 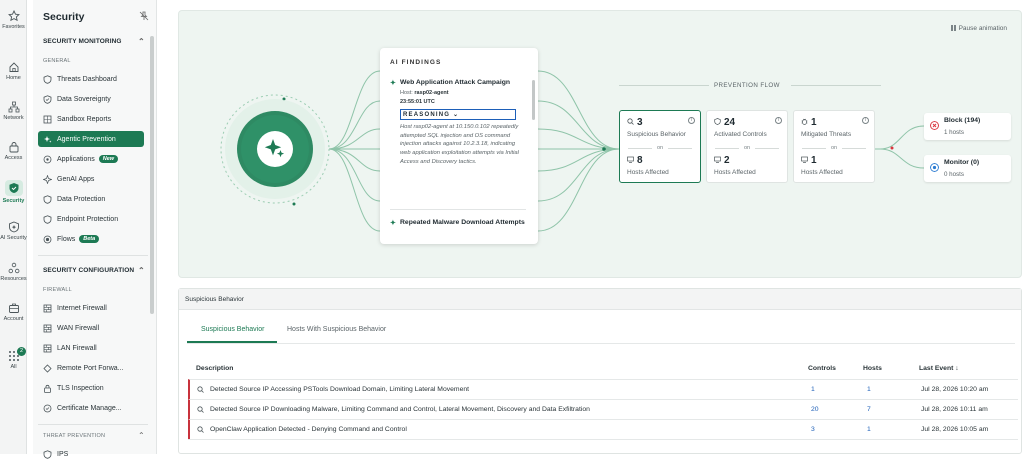 I want to click on card-on-separator: on, so click(x=660, y=148).